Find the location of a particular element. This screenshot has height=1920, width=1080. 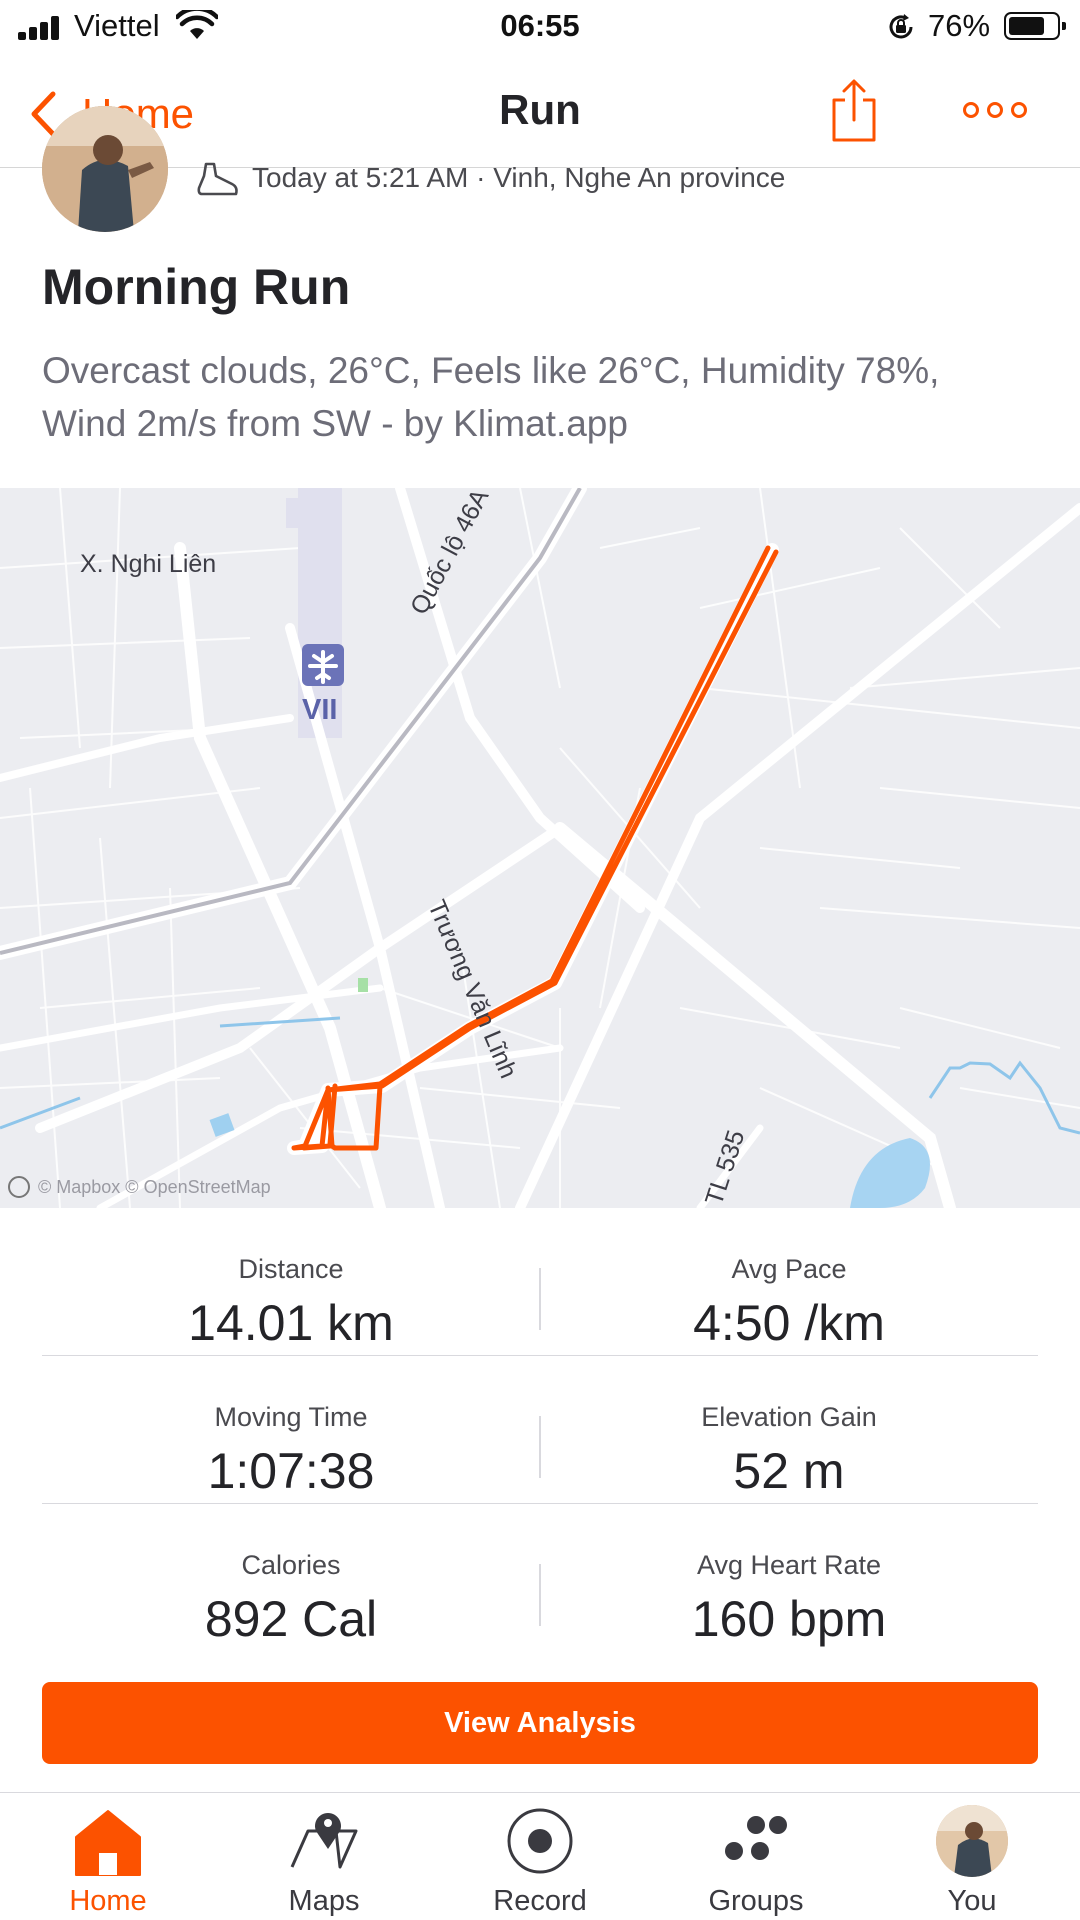

map-attribution: © Mapbox © OpenStreetMap is located at coordinates (139, 1187).